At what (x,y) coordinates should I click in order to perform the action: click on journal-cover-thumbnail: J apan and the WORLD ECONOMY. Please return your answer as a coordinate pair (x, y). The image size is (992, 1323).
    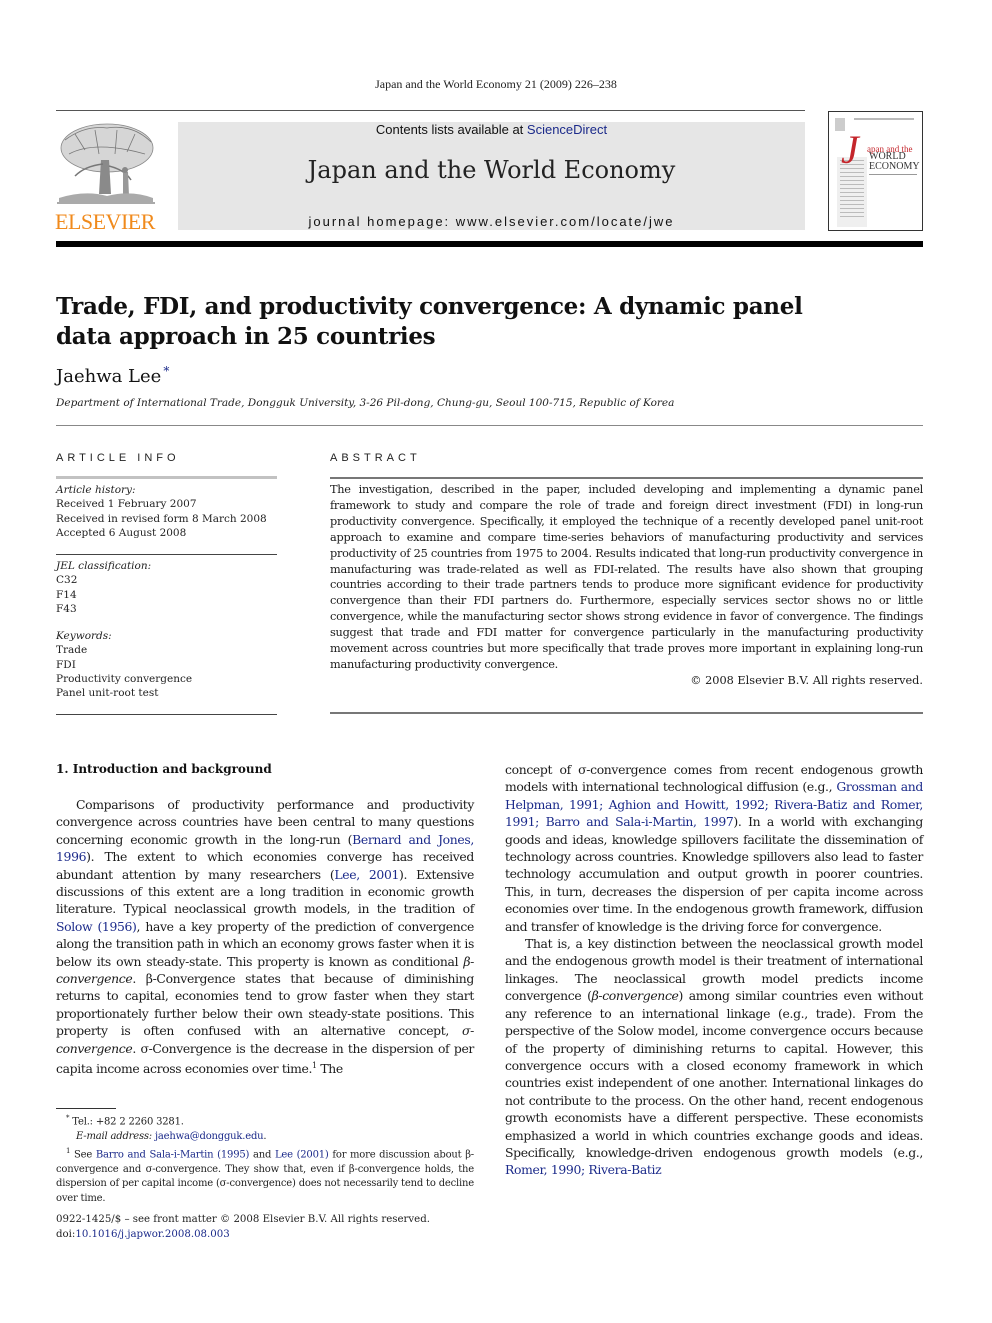
    Looking at the image, I should click on (875, 171).